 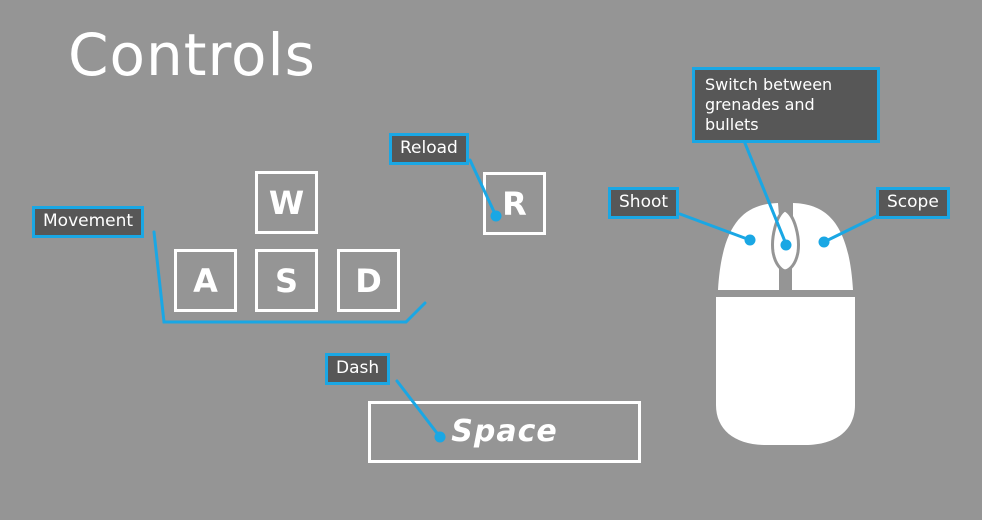 What do you see at coordinates (440, 437) in the screenshot?
I see `dash-marker-dot` at bounding box center [440, 437].